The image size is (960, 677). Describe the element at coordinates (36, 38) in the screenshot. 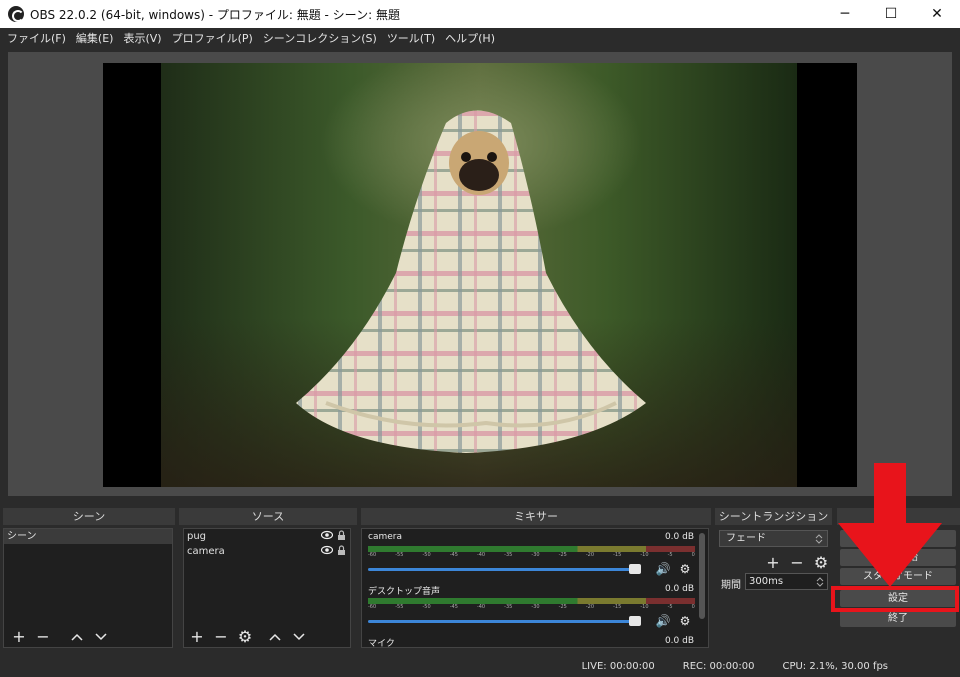

I see `menu-file: ファイル(F)` at that location.